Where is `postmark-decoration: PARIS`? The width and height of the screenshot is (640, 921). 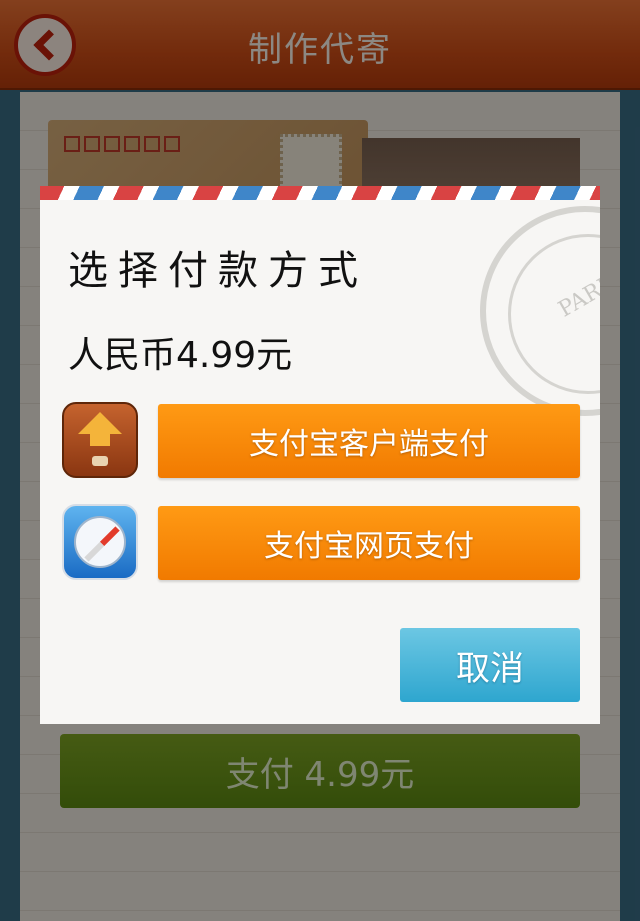 postmark-decoration: PARIS is located at coordinates (540, 311).